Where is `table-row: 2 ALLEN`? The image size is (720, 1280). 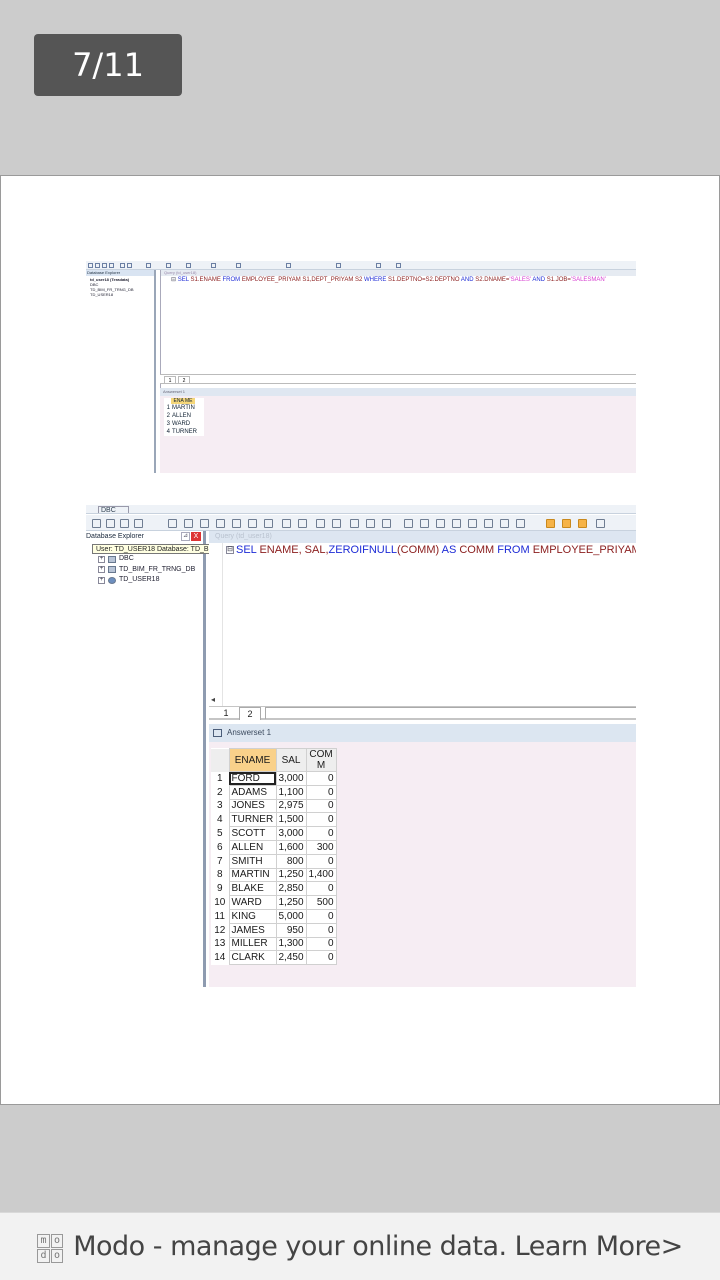
table-row: 2 ALLEN is located at coordinates (184, 416).